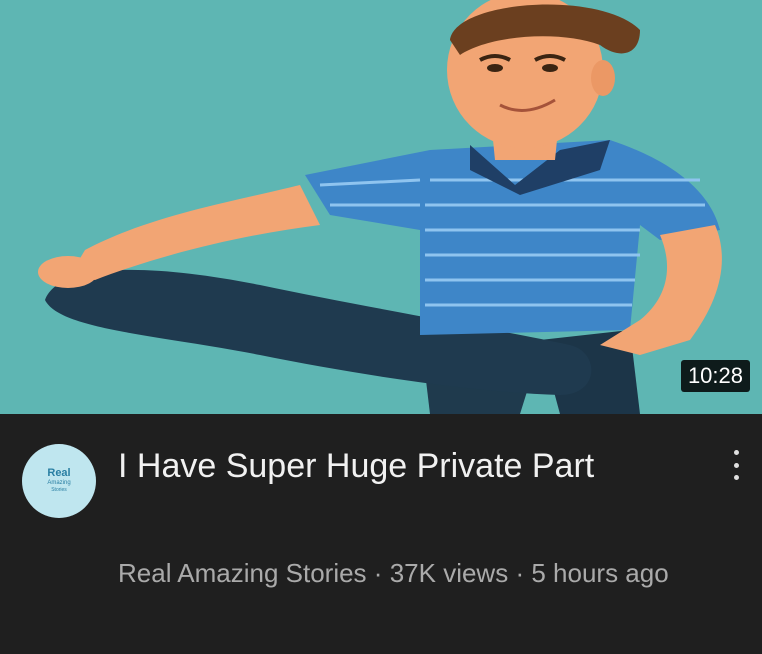  Describe the element at coordinates (715, 376) in the screenshot. I see `duration-badge: 10:28` at that location.